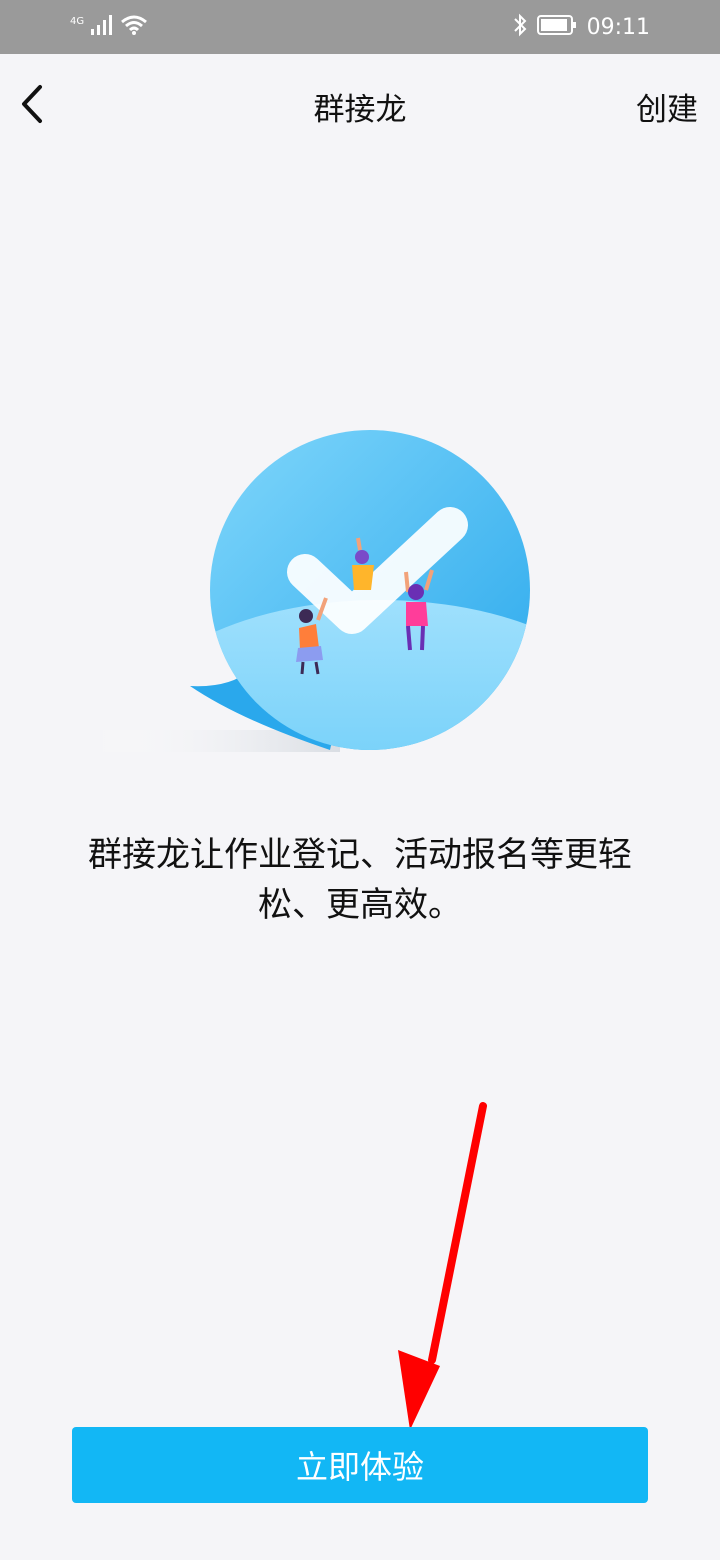  Describe the element at coordinates (445, 1265) in the screenshot. I see `annotation-arrow-icon` at that location.